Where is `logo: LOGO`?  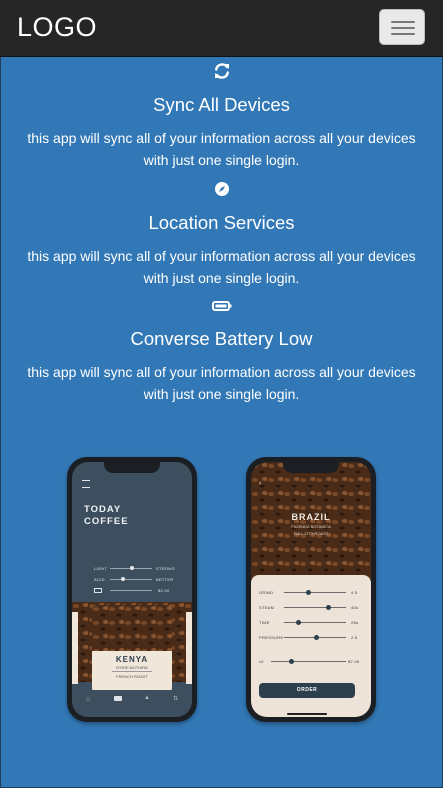
logo: LOGO is located at coordinates (57, 27).